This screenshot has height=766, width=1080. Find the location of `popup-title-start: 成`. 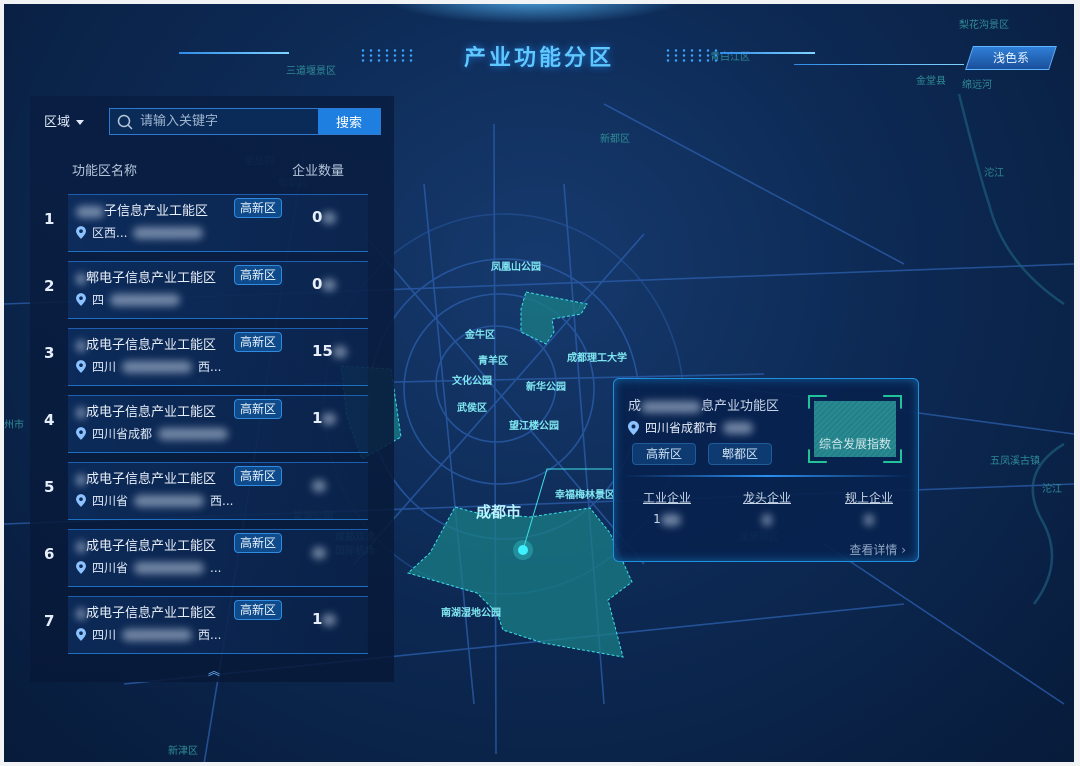

popup-title-start: 成 is located at coordinates (635, 406).